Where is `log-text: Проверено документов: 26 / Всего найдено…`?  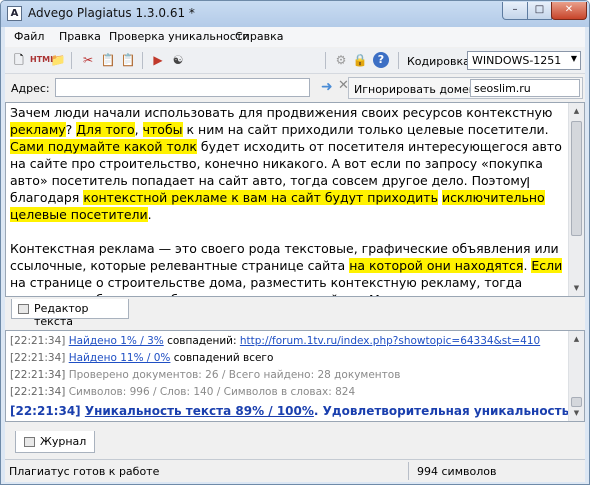
log-text: Проверено документов: 26 / Всего найдено… is located at coordinates (234, 375).